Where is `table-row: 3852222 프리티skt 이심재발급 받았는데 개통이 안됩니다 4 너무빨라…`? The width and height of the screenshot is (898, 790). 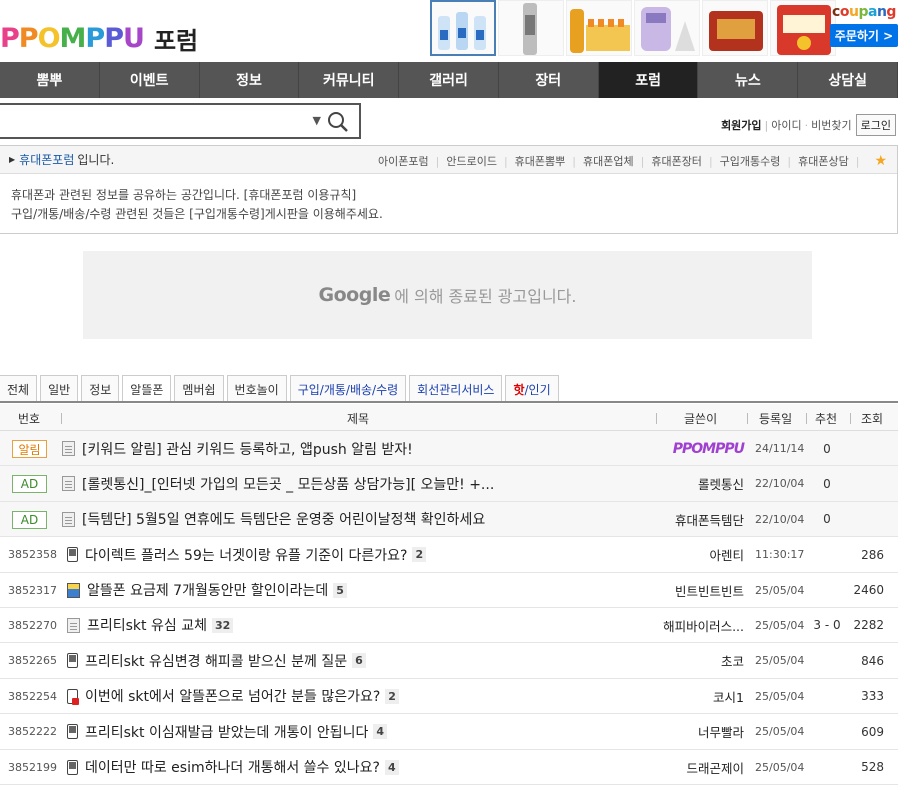 table-row: 3852222 프리티skt 이심재발급 받았는데 개통이 안됩니다 4 너무빨라… is located at coordinates (449, 732).